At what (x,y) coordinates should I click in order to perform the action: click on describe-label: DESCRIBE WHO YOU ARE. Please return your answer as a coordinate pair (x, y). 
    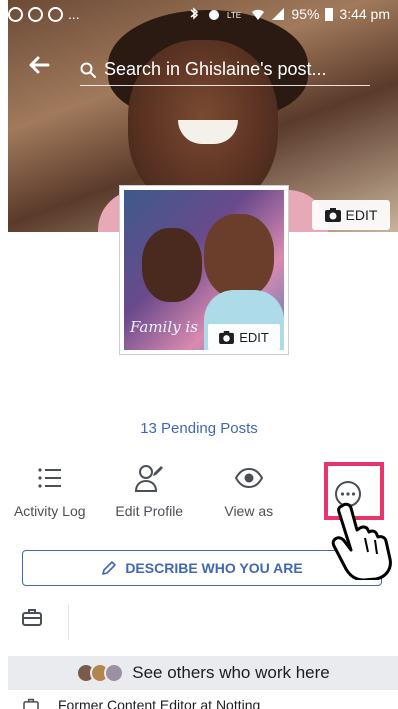
    Looking at the image, I should click on (214, 568).